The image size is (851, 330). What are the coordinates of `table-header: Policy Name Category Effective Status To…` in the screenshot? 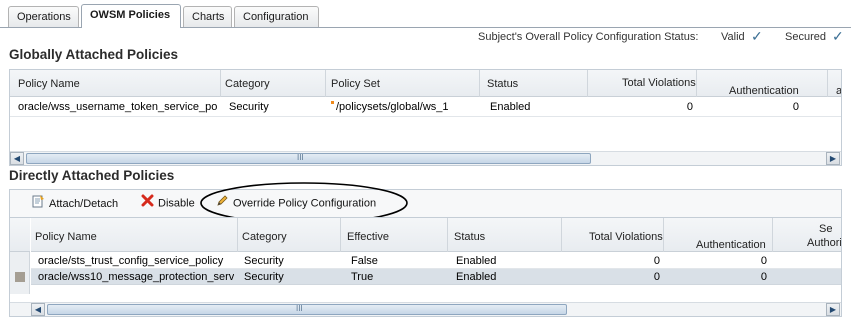 It's located at (436, 235).